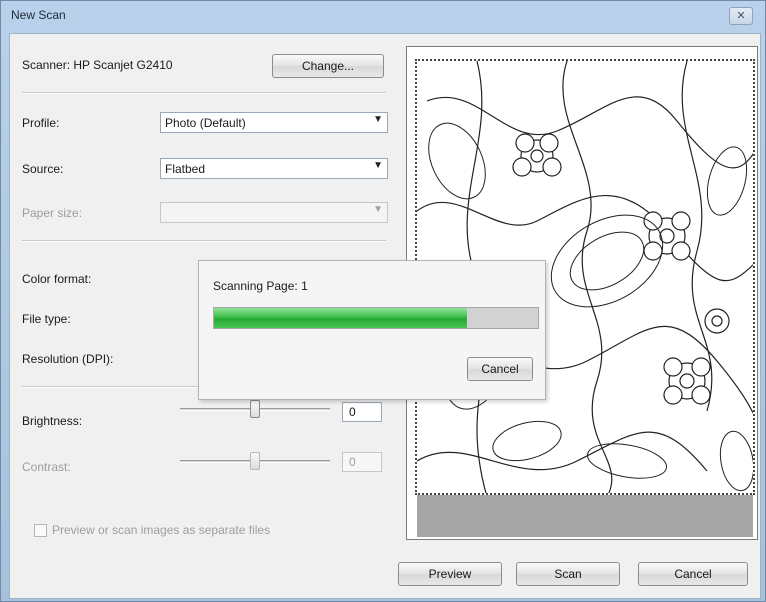 This screenshot has height=602, width=766. Describe the element at coordinates (340, 318) in the screenshot. I see `scan-progress-fill` at that location.